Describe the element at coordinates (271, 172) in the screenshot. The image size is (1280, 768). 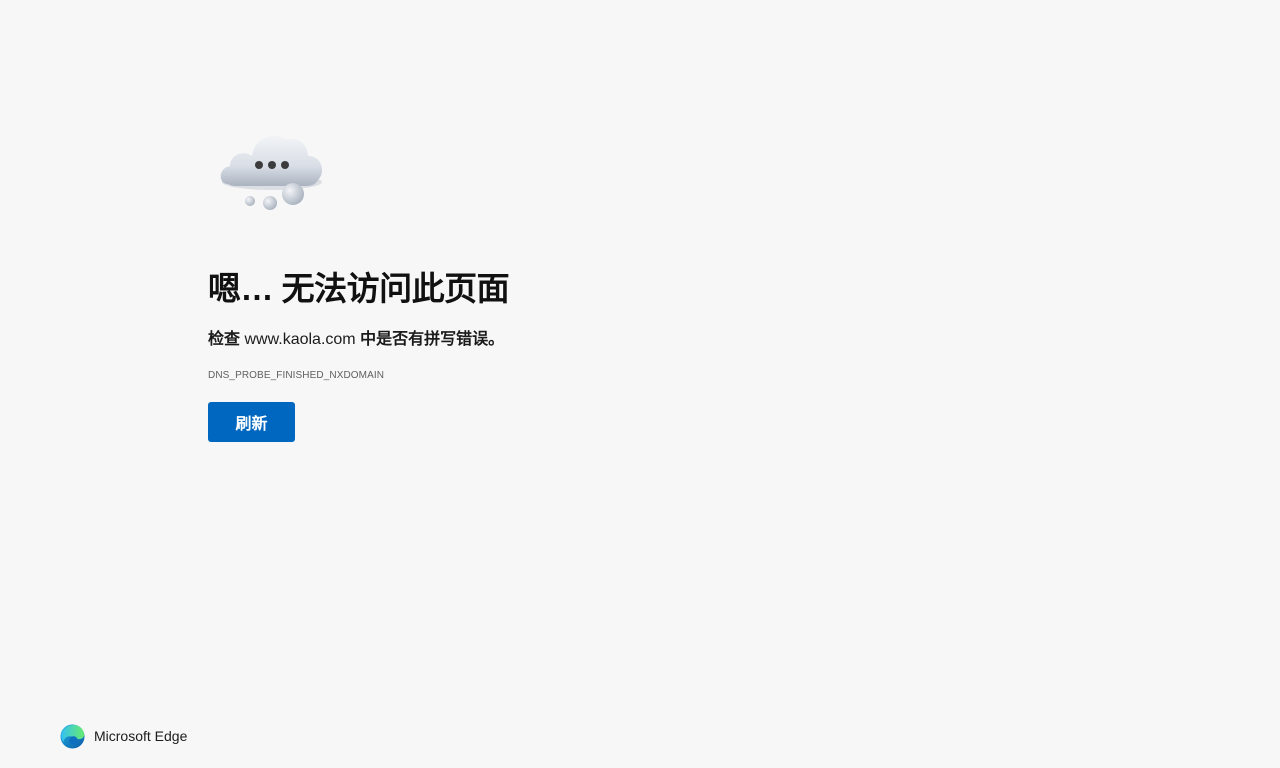
I see `cloud-thinking-icon` at that location.